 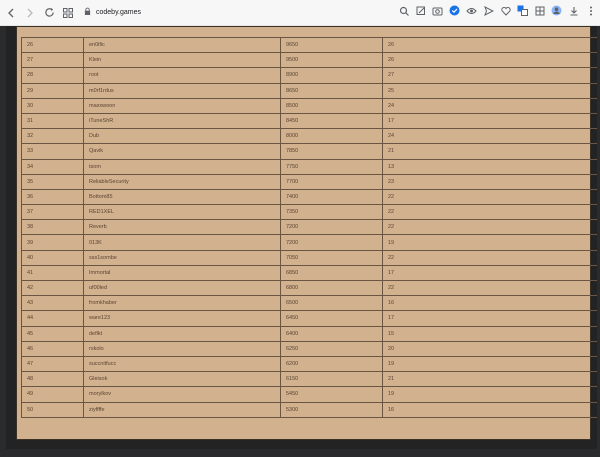 I want to click on table-row: 38 Reverb 7200 22, so click(x=310, y=227).